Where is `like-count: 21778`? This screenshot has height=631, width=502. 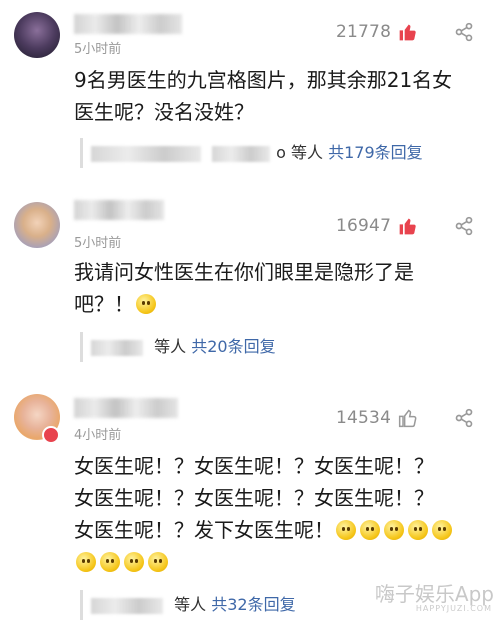
like-count: 21778 is located at coordinates (364, 32).